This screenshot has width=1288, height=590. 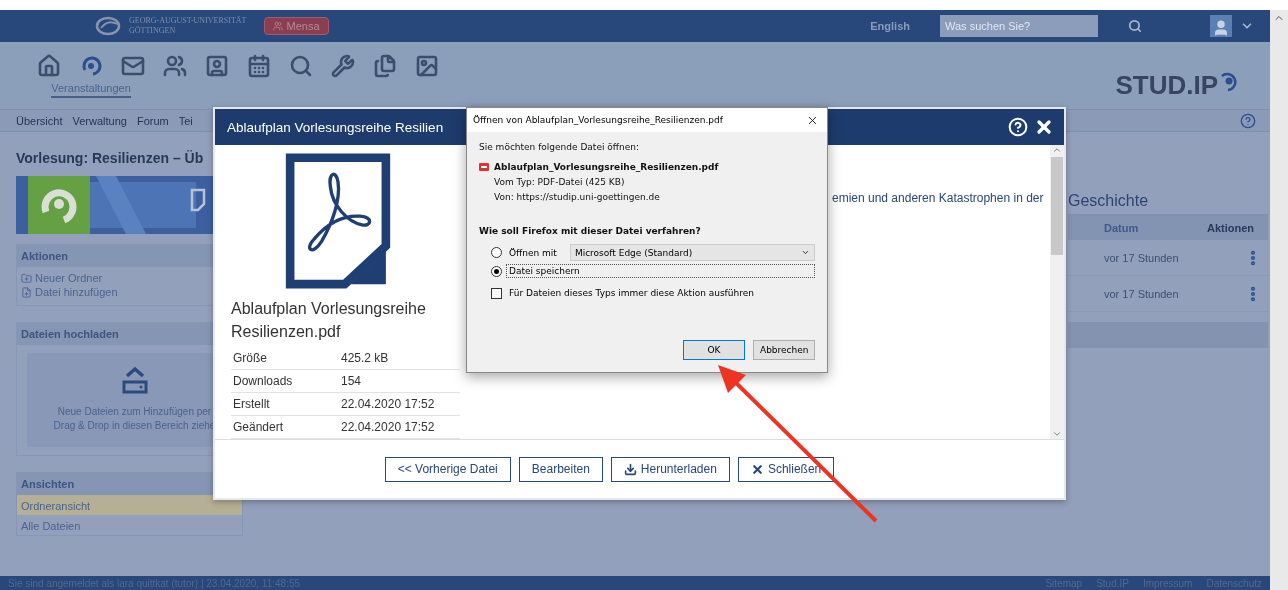 I want to click on chevron-down-icon, so click(x=805, y=252).